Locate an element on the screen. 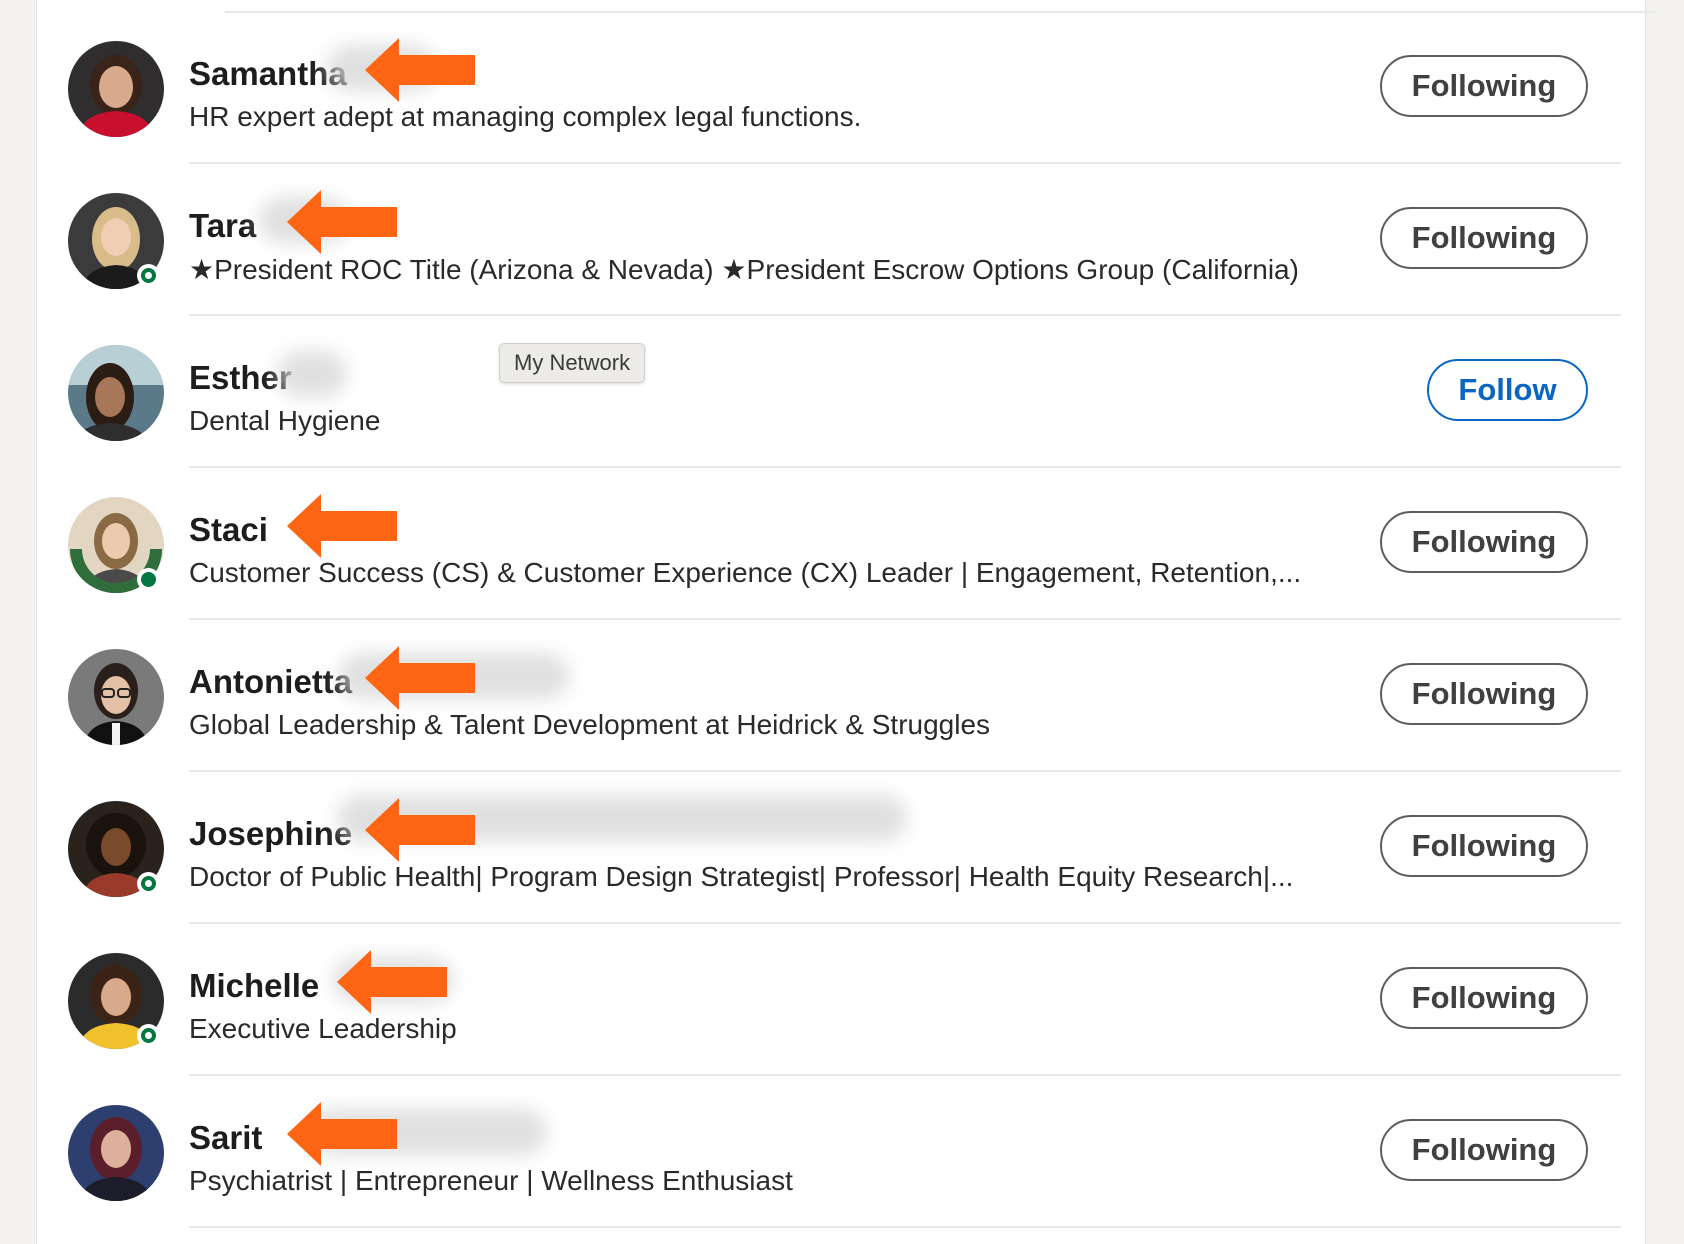 The height and width of the screenshot is (1244, 1684). person-name: Josephine is located at coordinates (270, 834).